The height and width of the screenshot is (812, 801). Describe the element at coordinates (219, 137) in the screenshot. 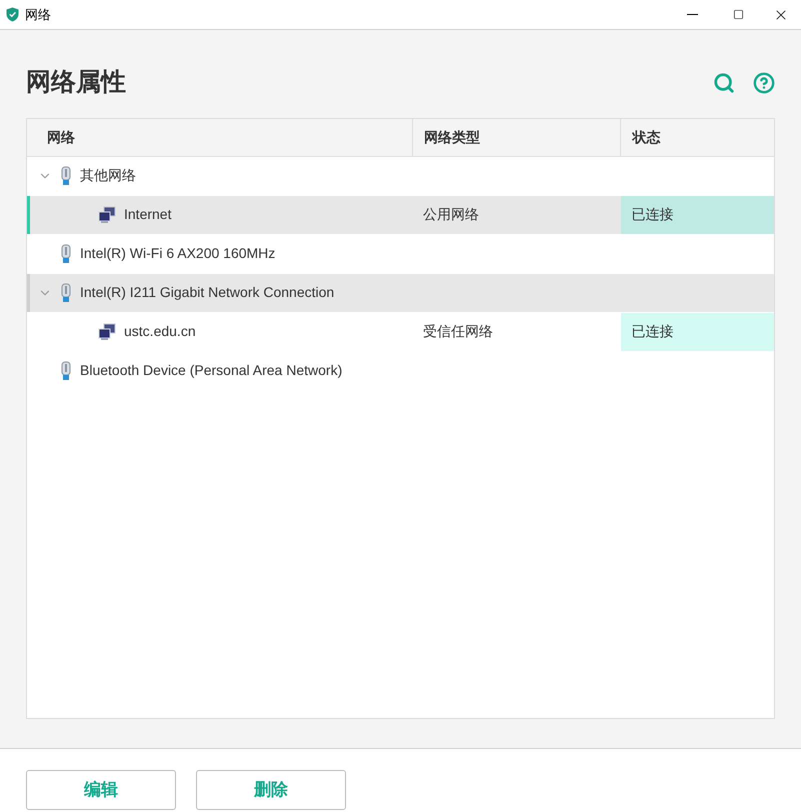

I see `column-header: 网络` at that location.